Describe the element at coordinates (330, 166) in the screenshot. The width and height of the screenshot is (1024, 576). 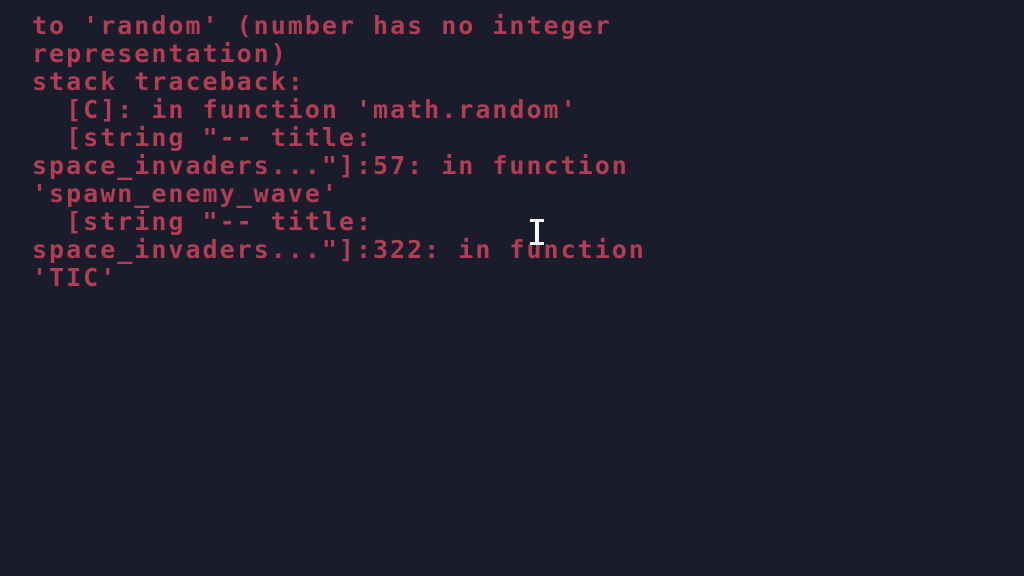
I see `error-line: space_invaders..."]:57: in function` at that location.